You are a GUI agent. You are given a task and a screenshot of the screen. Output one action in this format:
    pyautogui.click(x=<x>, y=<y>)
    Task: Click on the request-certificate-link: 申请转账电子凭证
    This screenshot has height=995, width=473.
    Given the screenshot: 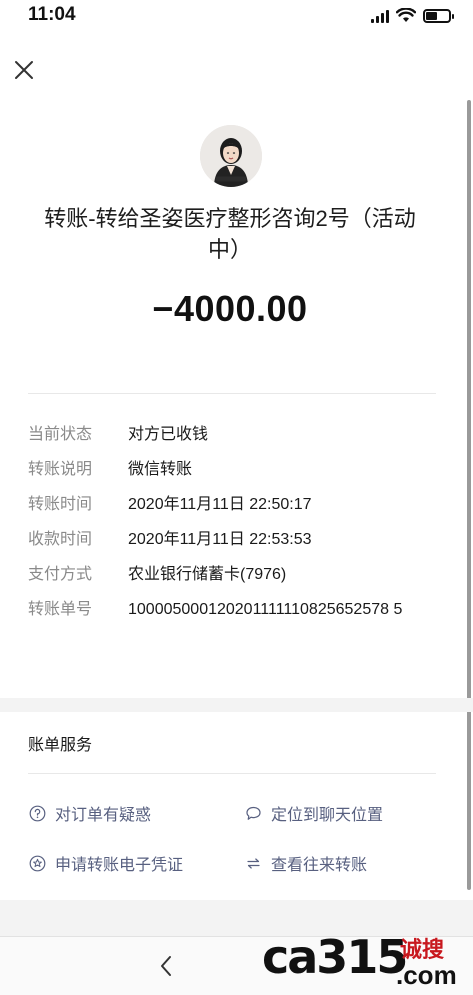 What is the action you would take?
    pyautogui.click(x=105, y=863)
    